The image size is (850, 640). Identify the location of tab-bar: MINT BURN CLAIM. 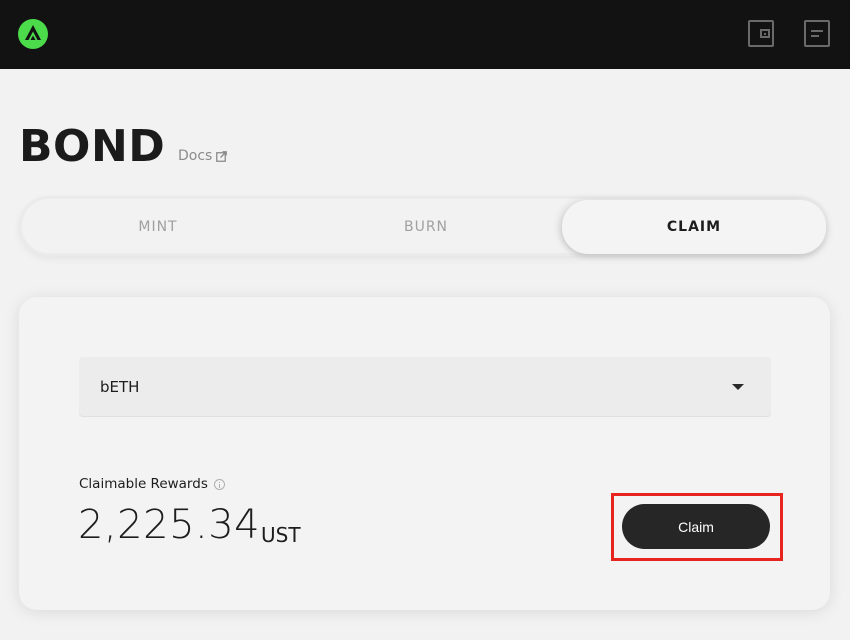
(424, 226).